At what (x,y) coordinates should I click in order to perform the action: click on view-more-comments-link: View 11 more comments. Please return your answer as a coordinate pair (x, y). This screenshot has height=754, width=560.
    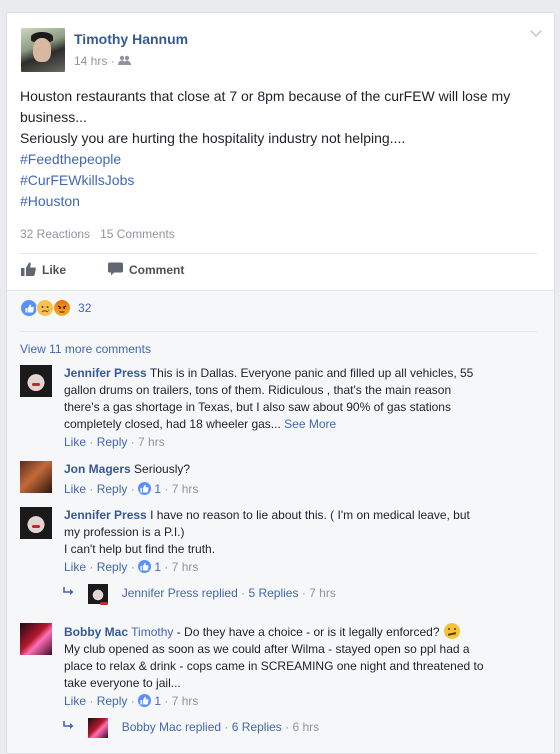
    Looking at the image, I should click on (85, 349).